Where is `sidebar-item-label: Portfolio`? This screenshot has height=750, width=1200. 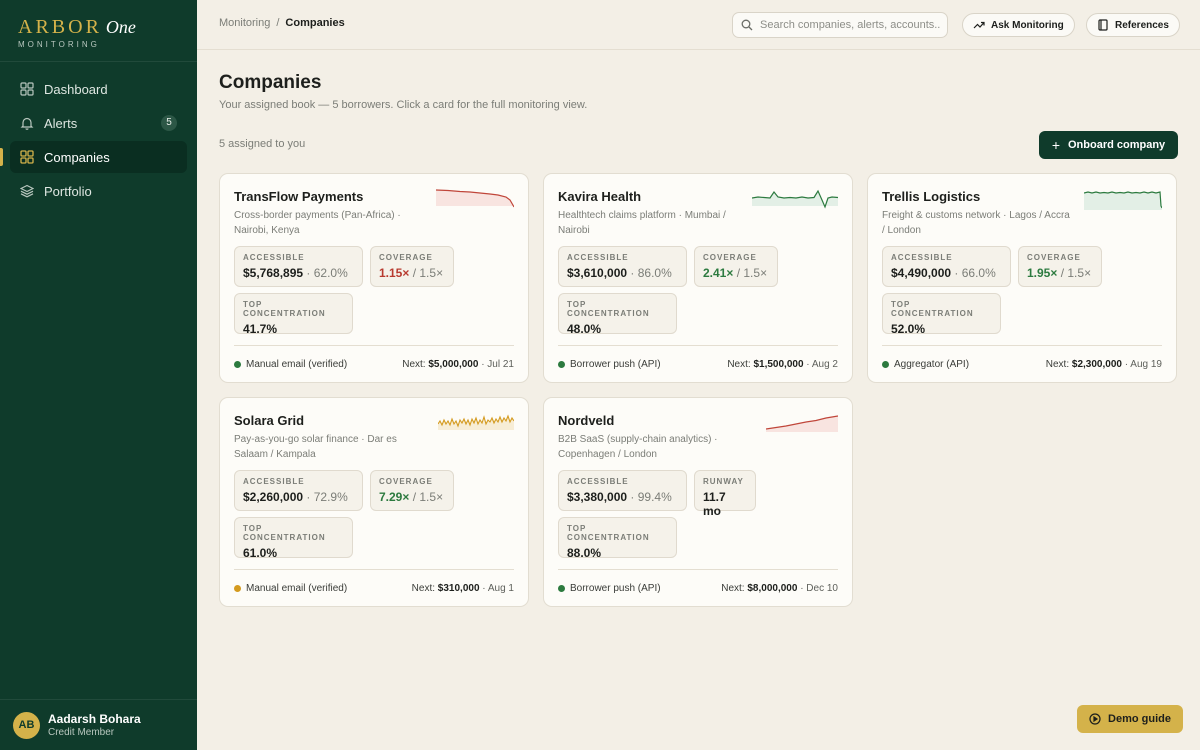
sidebar-item-label: Portfolio is located at coordinates (68, 191).